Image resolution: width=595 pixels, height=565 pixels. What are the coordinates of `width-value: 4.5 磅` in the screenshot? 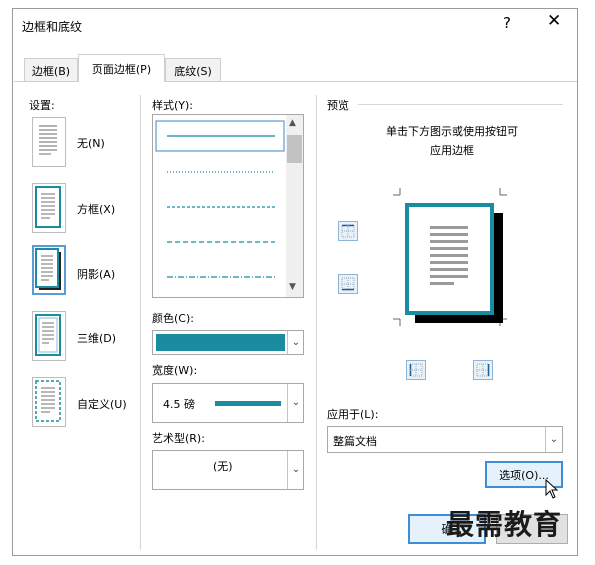 It's located at (179, 404).